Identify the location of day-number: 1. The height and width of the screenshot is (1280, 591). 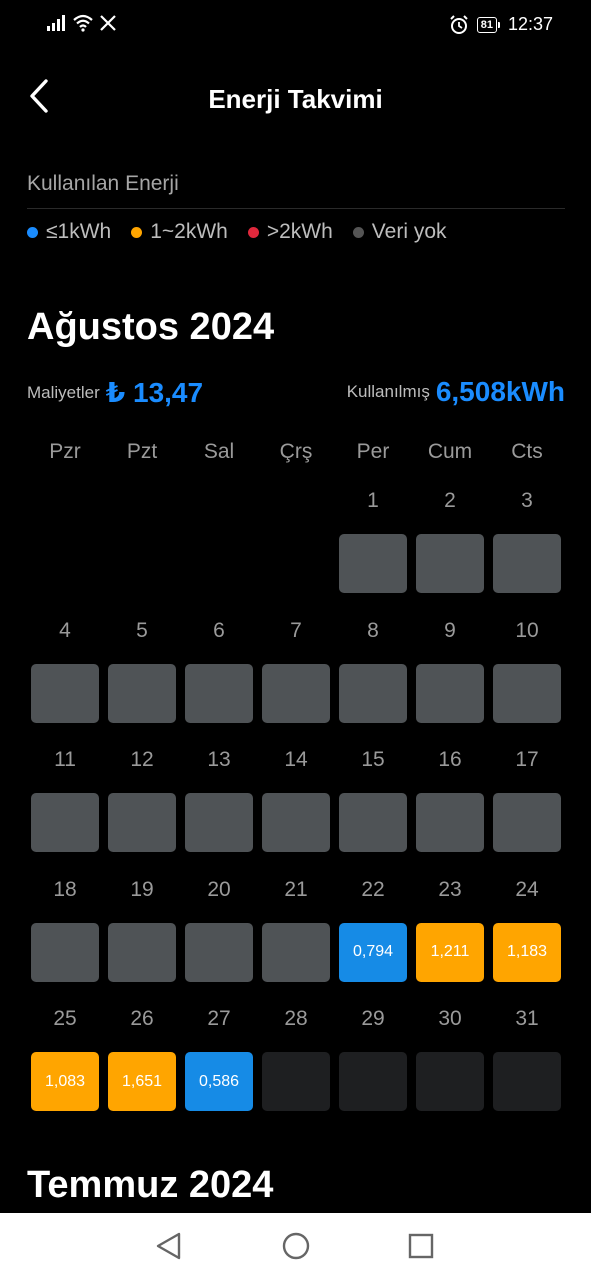
(373, 500).